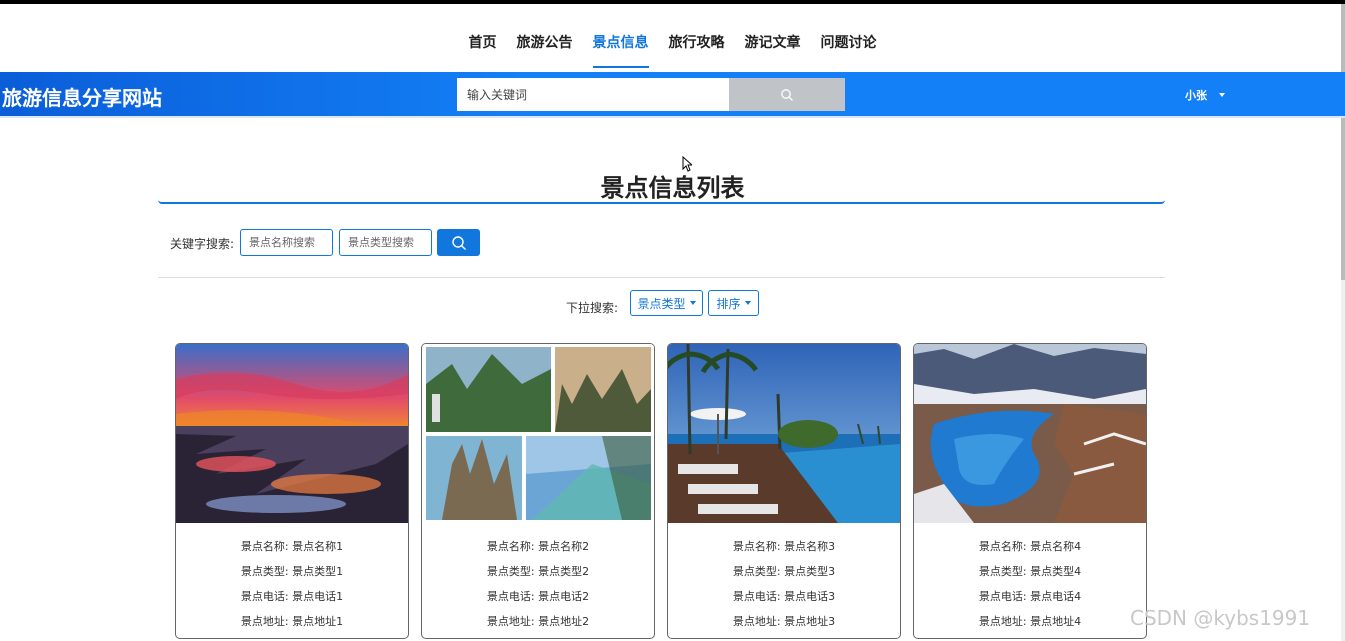  I want to click on info-row-type: 景点类型: 景点类型2, so click(538, 571).